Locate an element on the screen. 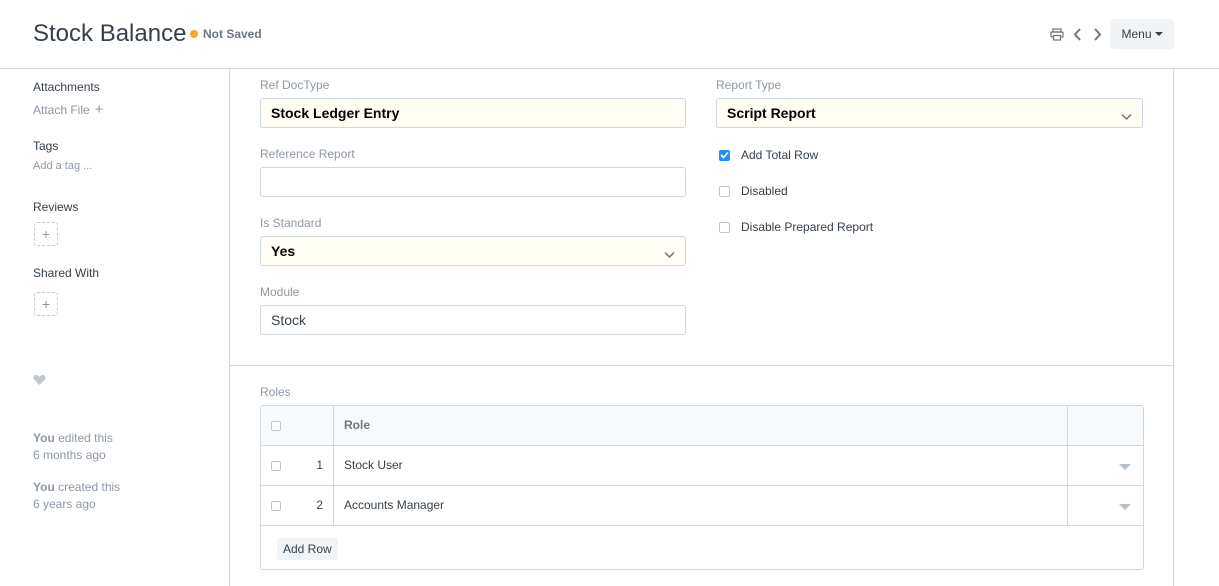 The height and width of the screenshot is (586, 1219). table-header: Role is located at coordinates (702, 426).